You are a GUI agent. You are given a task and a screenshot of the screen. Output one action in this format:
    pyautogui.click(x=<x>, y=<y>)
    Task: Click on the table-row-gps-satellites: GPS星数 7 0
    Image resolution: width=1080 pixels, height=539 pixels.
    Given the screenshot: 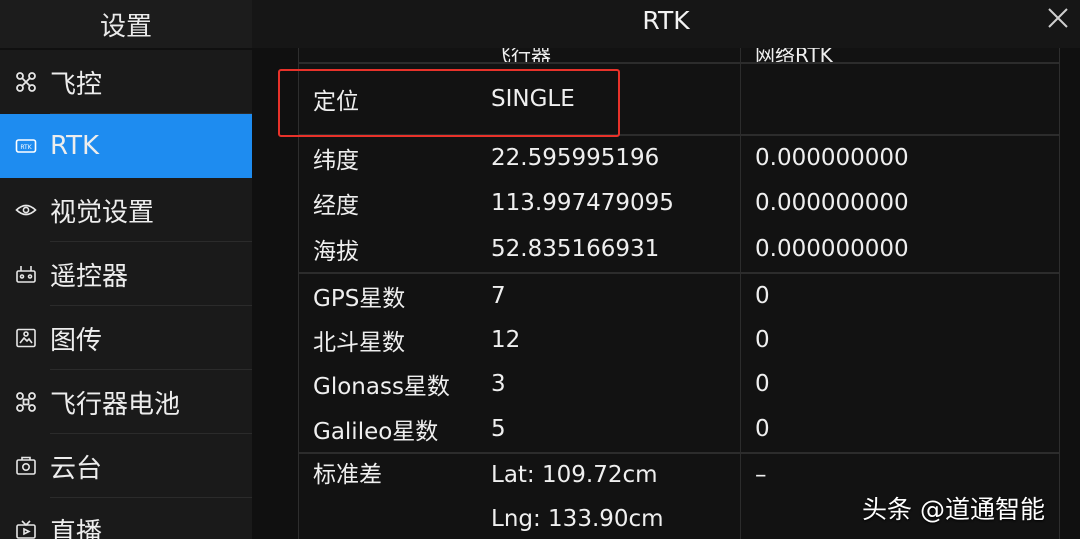 What is the action you would take?
    pyautogui.click(x=679, y=295)
    